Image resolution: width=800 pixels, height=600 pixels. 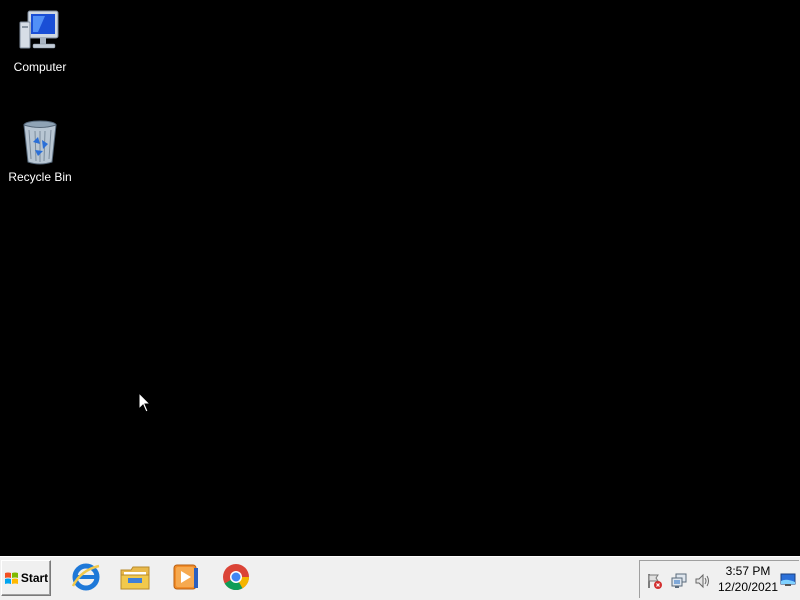 I want to click on desktop-icon-recycle-bin: Recycle Bin, so click(x=40, y=151).